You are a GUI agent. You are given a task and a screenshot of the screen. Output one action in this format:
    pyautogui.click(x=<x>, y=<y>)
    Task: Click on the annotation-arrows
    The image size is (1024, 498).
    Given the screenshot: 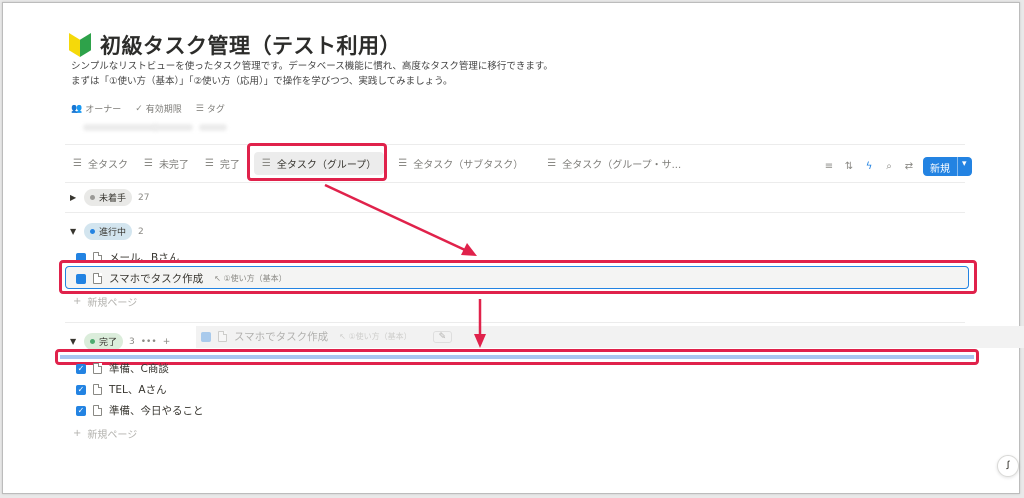 What is the action you would take?
    pyautogui.click(x=405, y=265)
    